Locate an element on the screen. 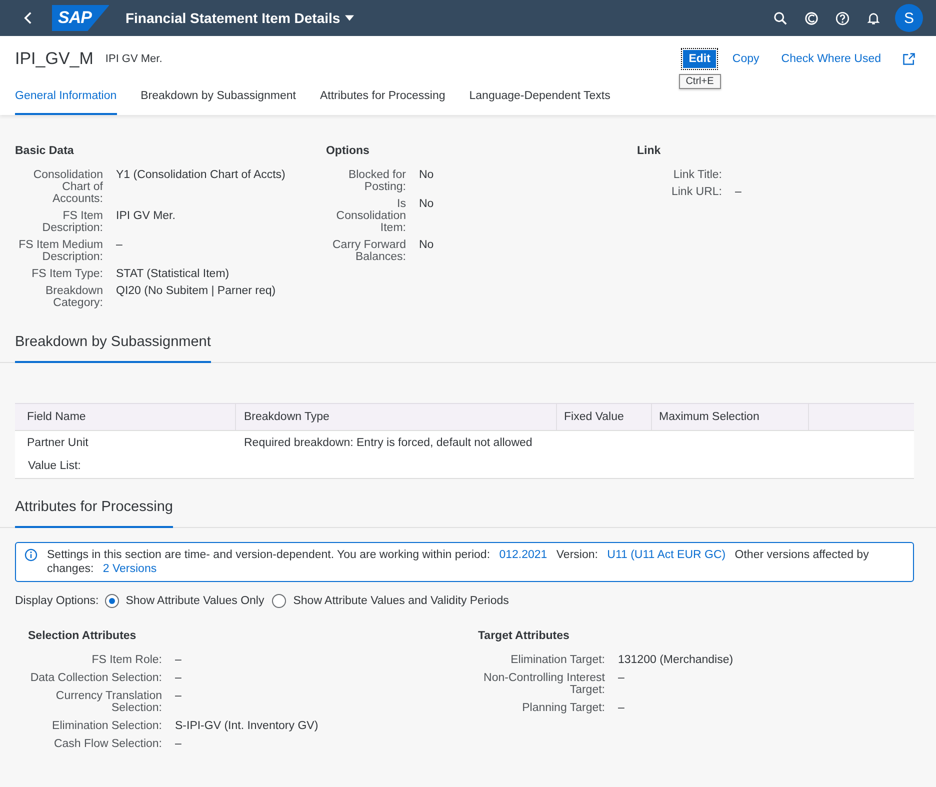 The width and height of the screenshot is (936, 787). field-value: 131200 (Merchandise) is located at coordinates (676, 660).